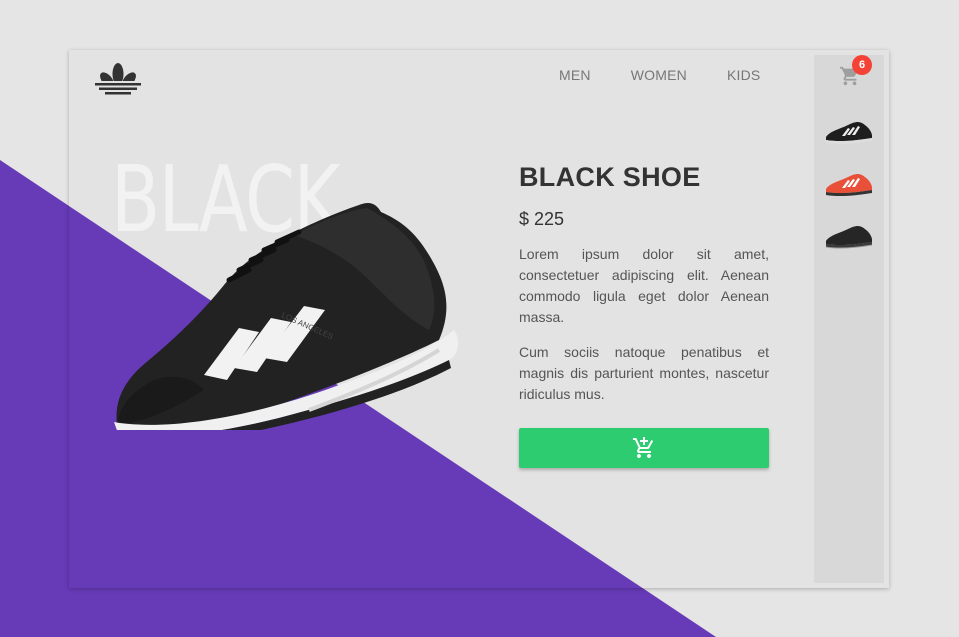 This screenshot has height=637, width=959. I want to click on thumbnail-black-white-stripes-shoe, so click(849, 131).